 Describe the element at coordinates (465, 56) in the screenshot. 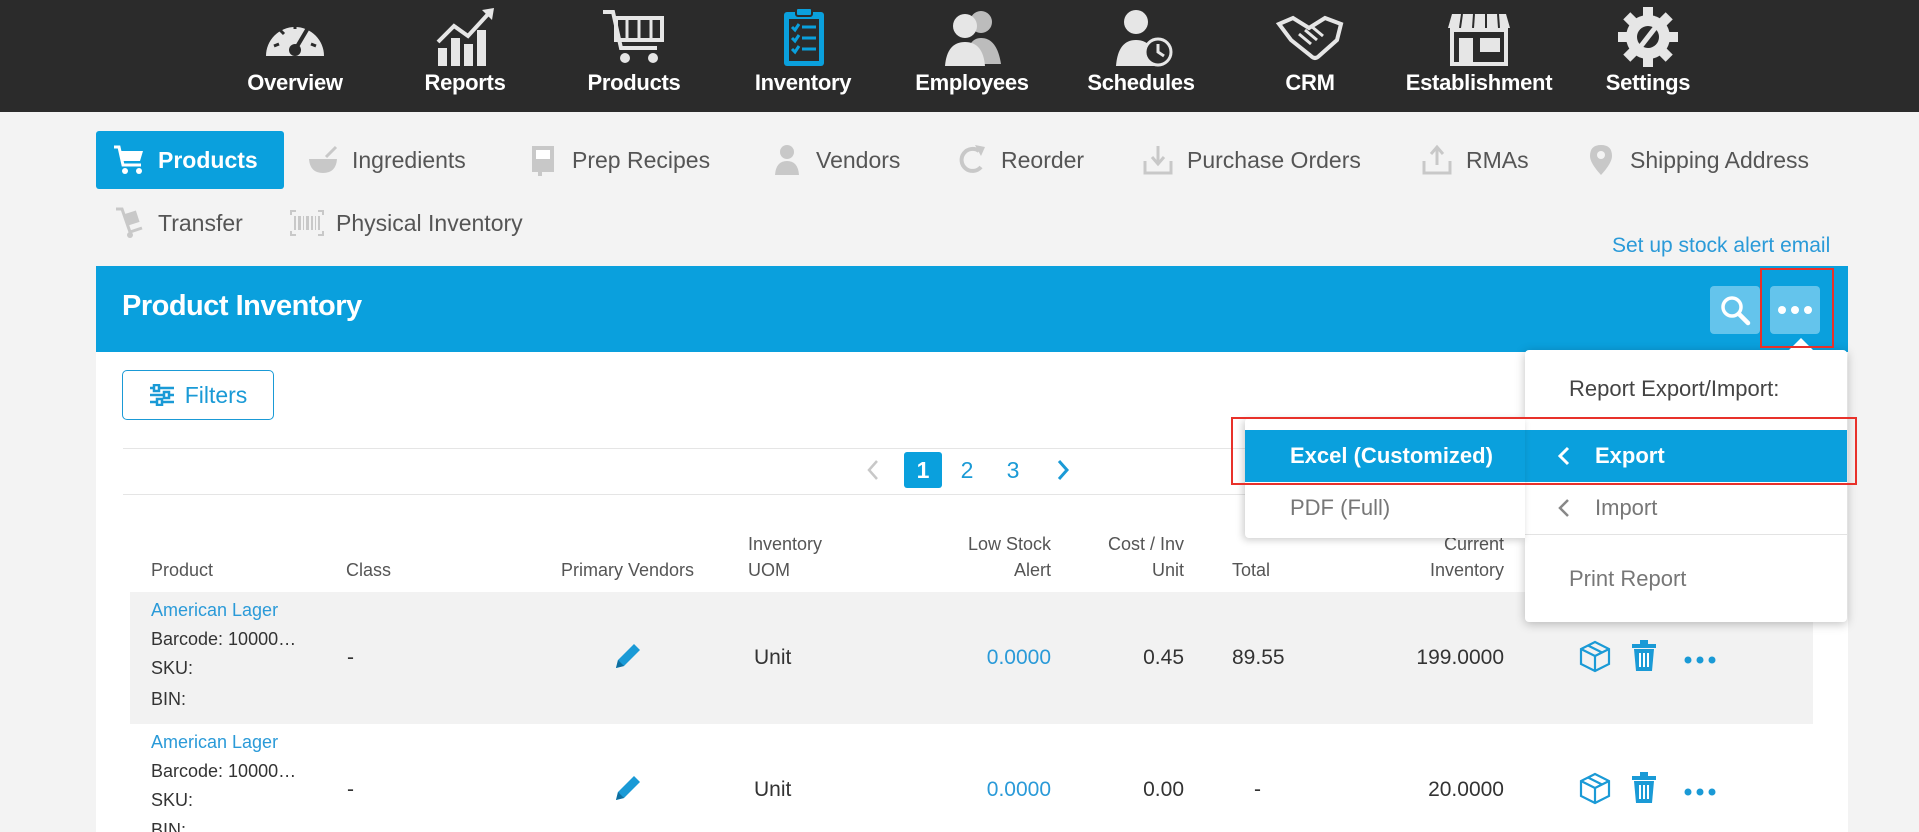

I see `topnav-reports: Reports` at that location.